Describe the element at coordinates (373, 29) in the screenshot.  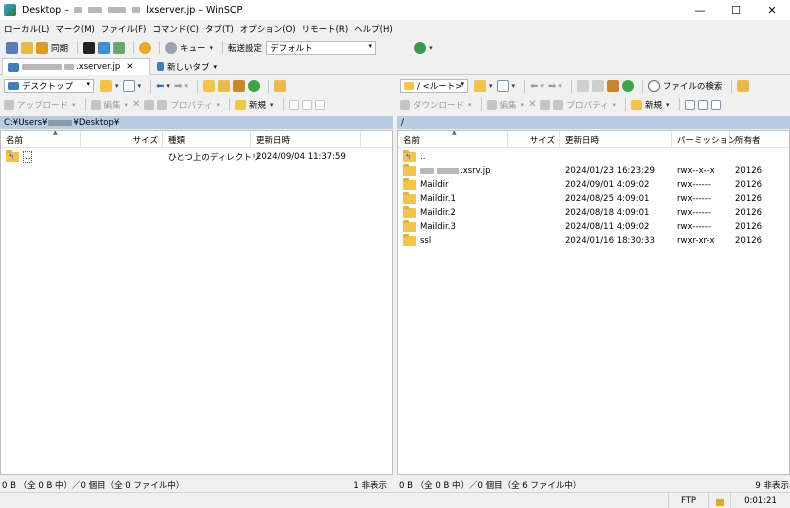
I see `menu-help: ヘルプ(H)` at that location.